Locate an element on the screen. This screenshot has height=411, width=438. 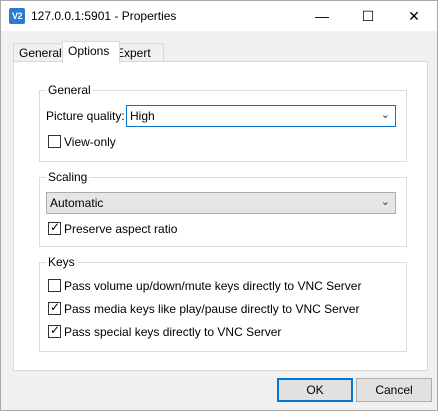
tab-options: Options is located at coordinates (91, 52).